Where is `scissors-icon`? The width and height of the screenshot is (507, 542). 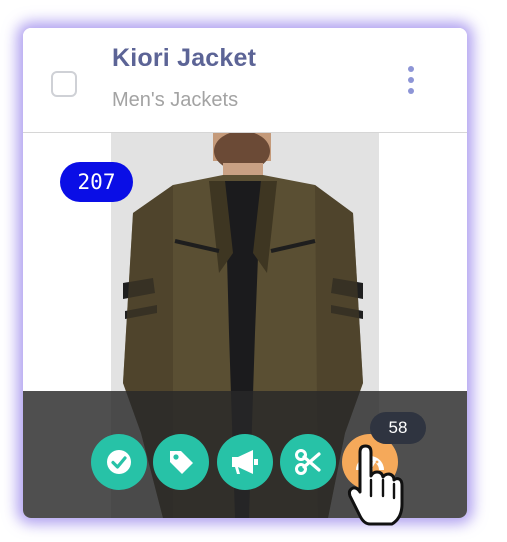 scissors-icon is located at coordinates (308, 462).